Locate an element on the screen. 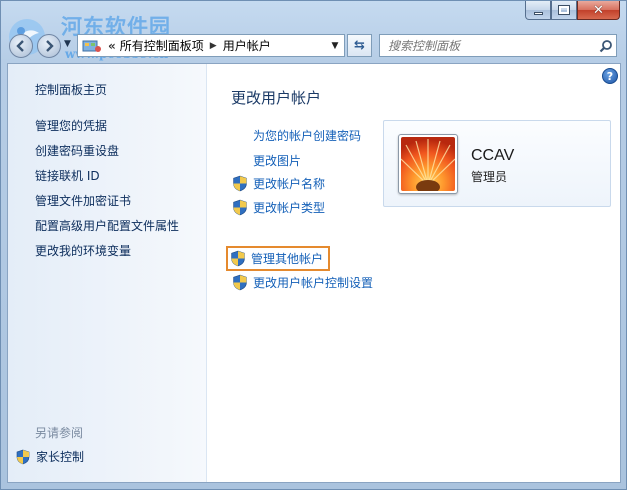 This screenshot has width=627, height=490. close-button: ✕ is located at coordinates (598, 10).